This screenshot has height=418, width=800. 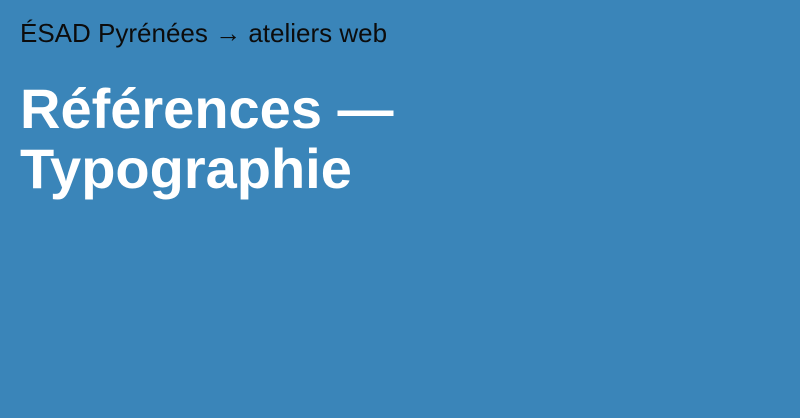 I want to click on section-name: ateliers web, so click(x=318, y=33).